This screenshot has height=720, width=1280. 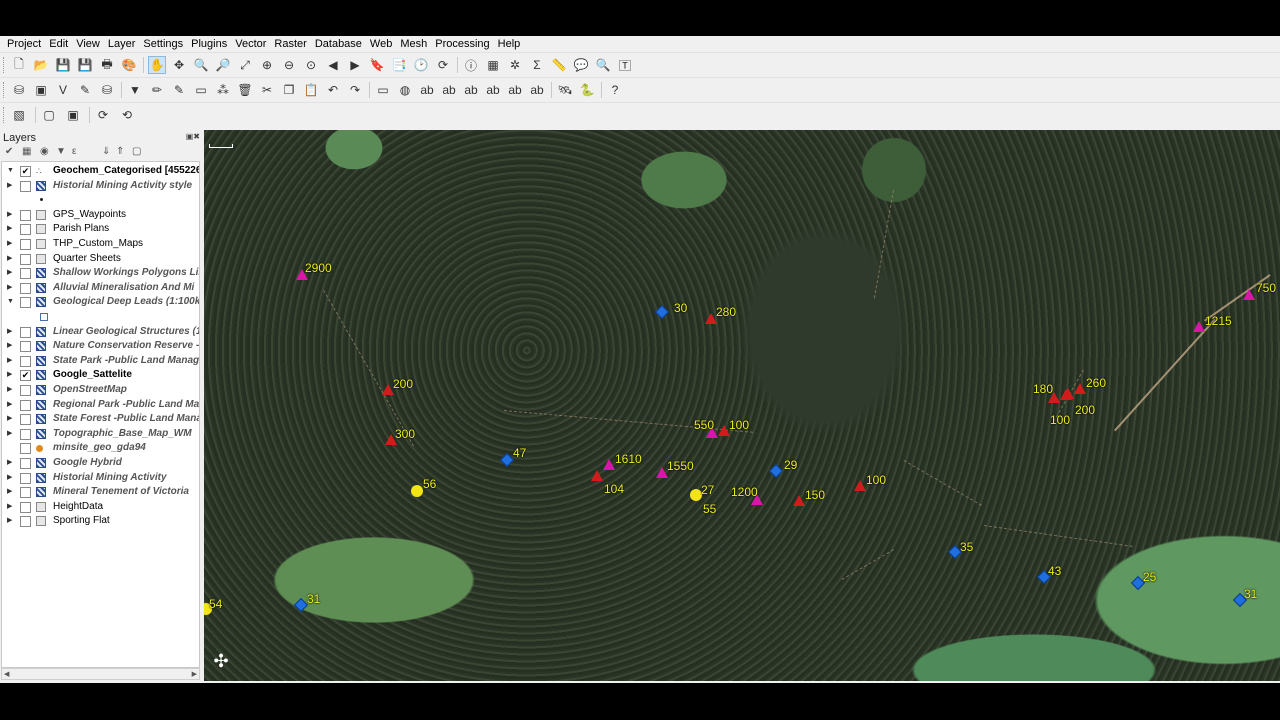 I want to click on data-source-manager-icon: ⛁, so click(x=19, y=90).